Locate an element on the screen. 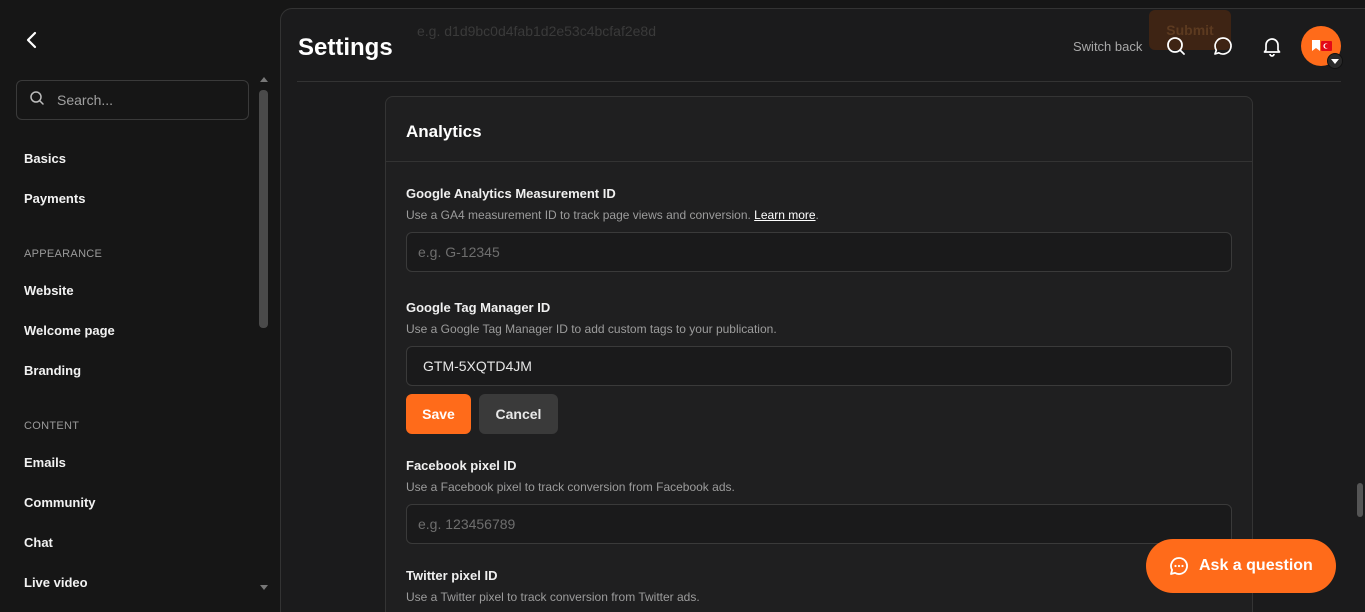  learn-more-link: Learn more is located at coordinates (784, 215).